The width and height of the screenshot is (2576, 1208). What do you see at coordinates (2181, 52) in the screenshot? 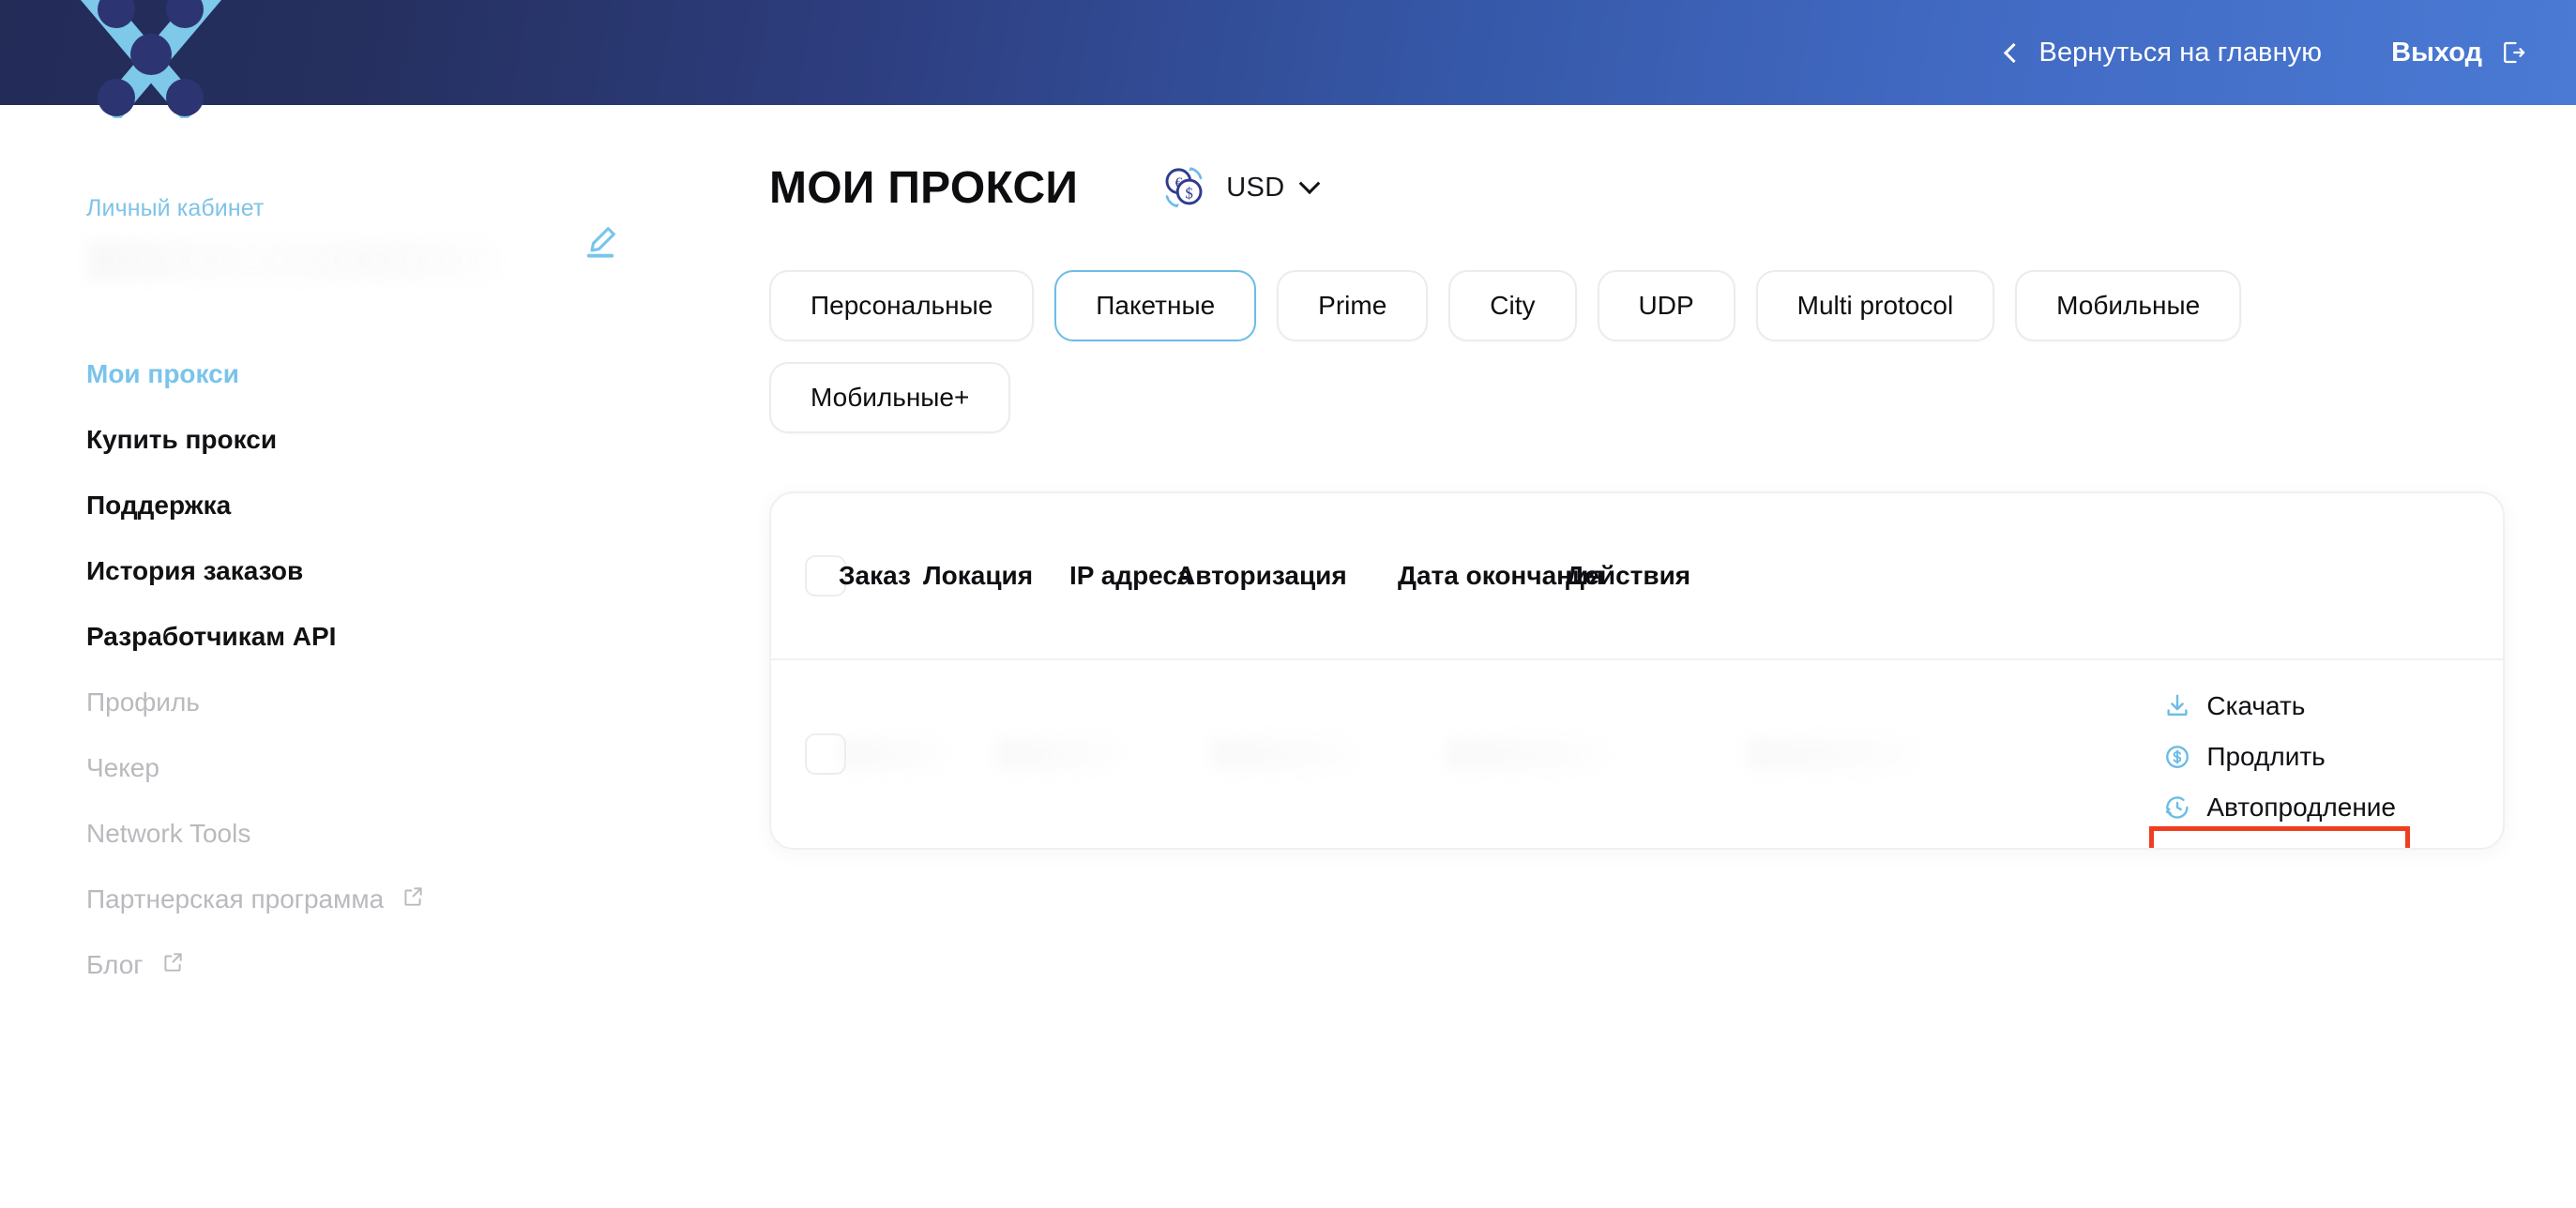
I see `back-to-home-label: Вернуться на главную` at bounding box center [2181, 52].